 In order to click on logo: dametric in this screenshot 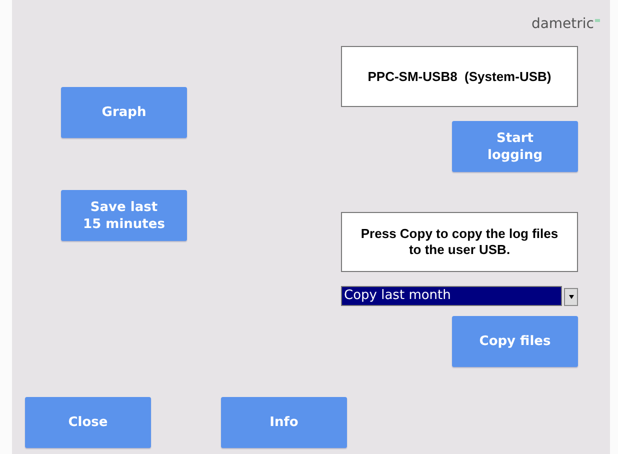, I will do `click(565, 27)`.